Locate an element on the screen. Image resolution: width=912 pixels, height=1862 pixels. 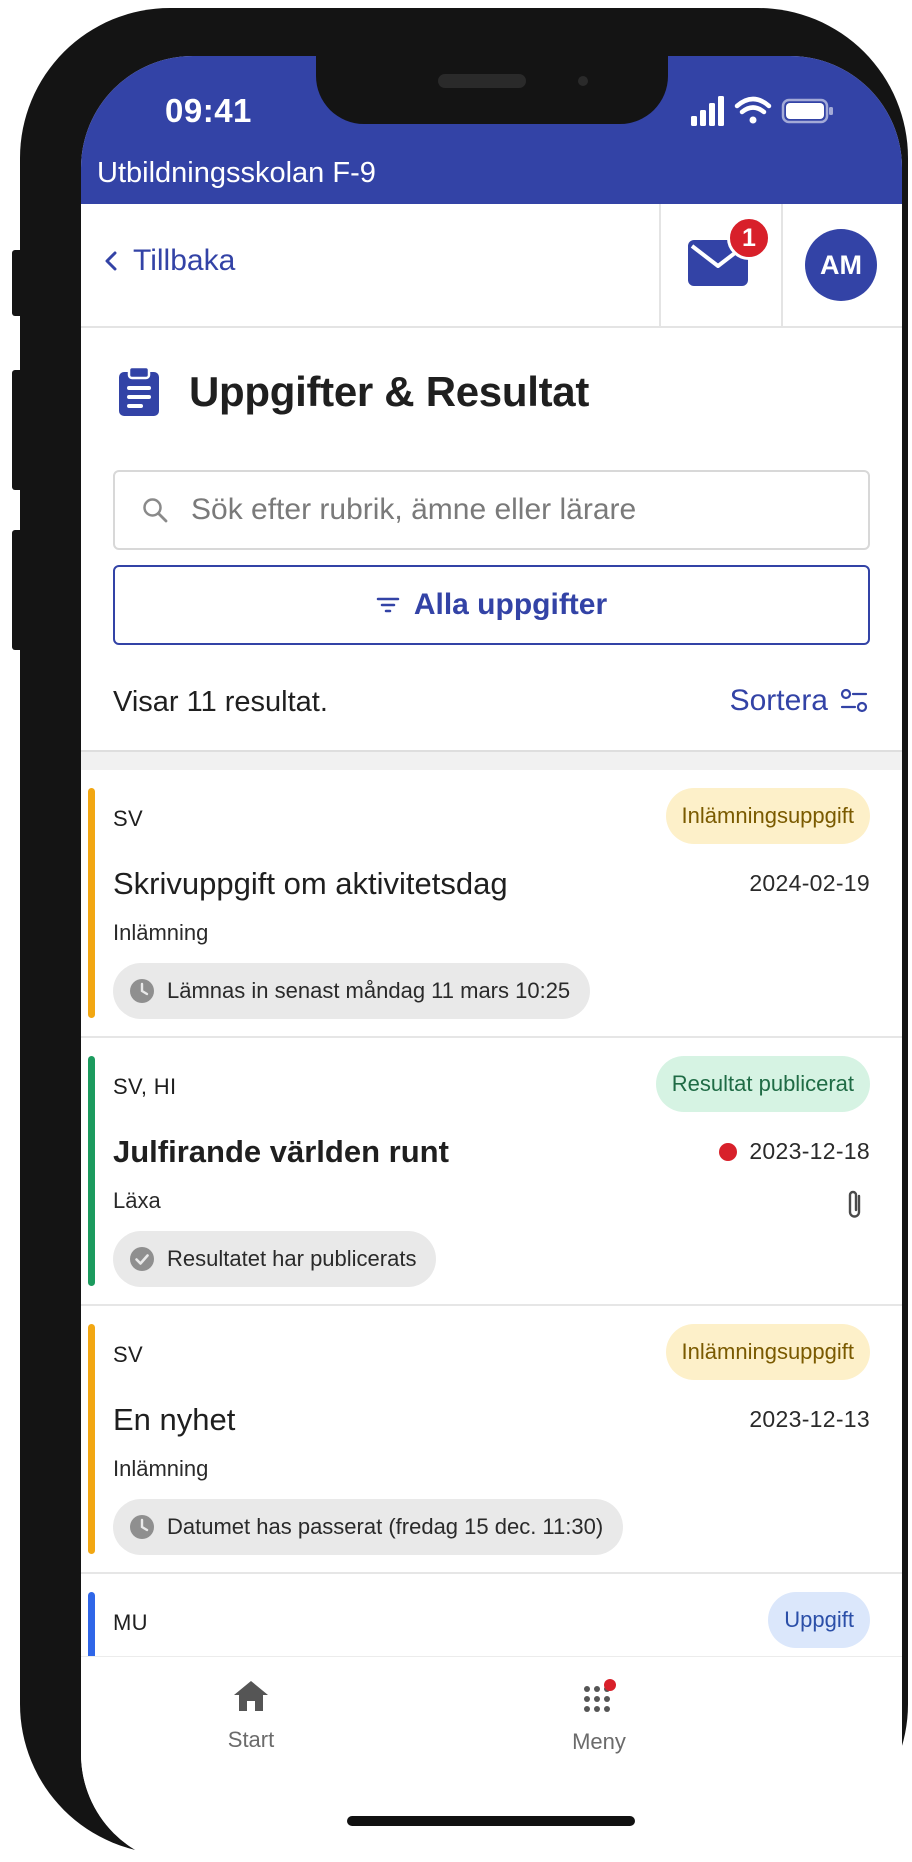
home-indicator is located at coordinates (491, 1821).